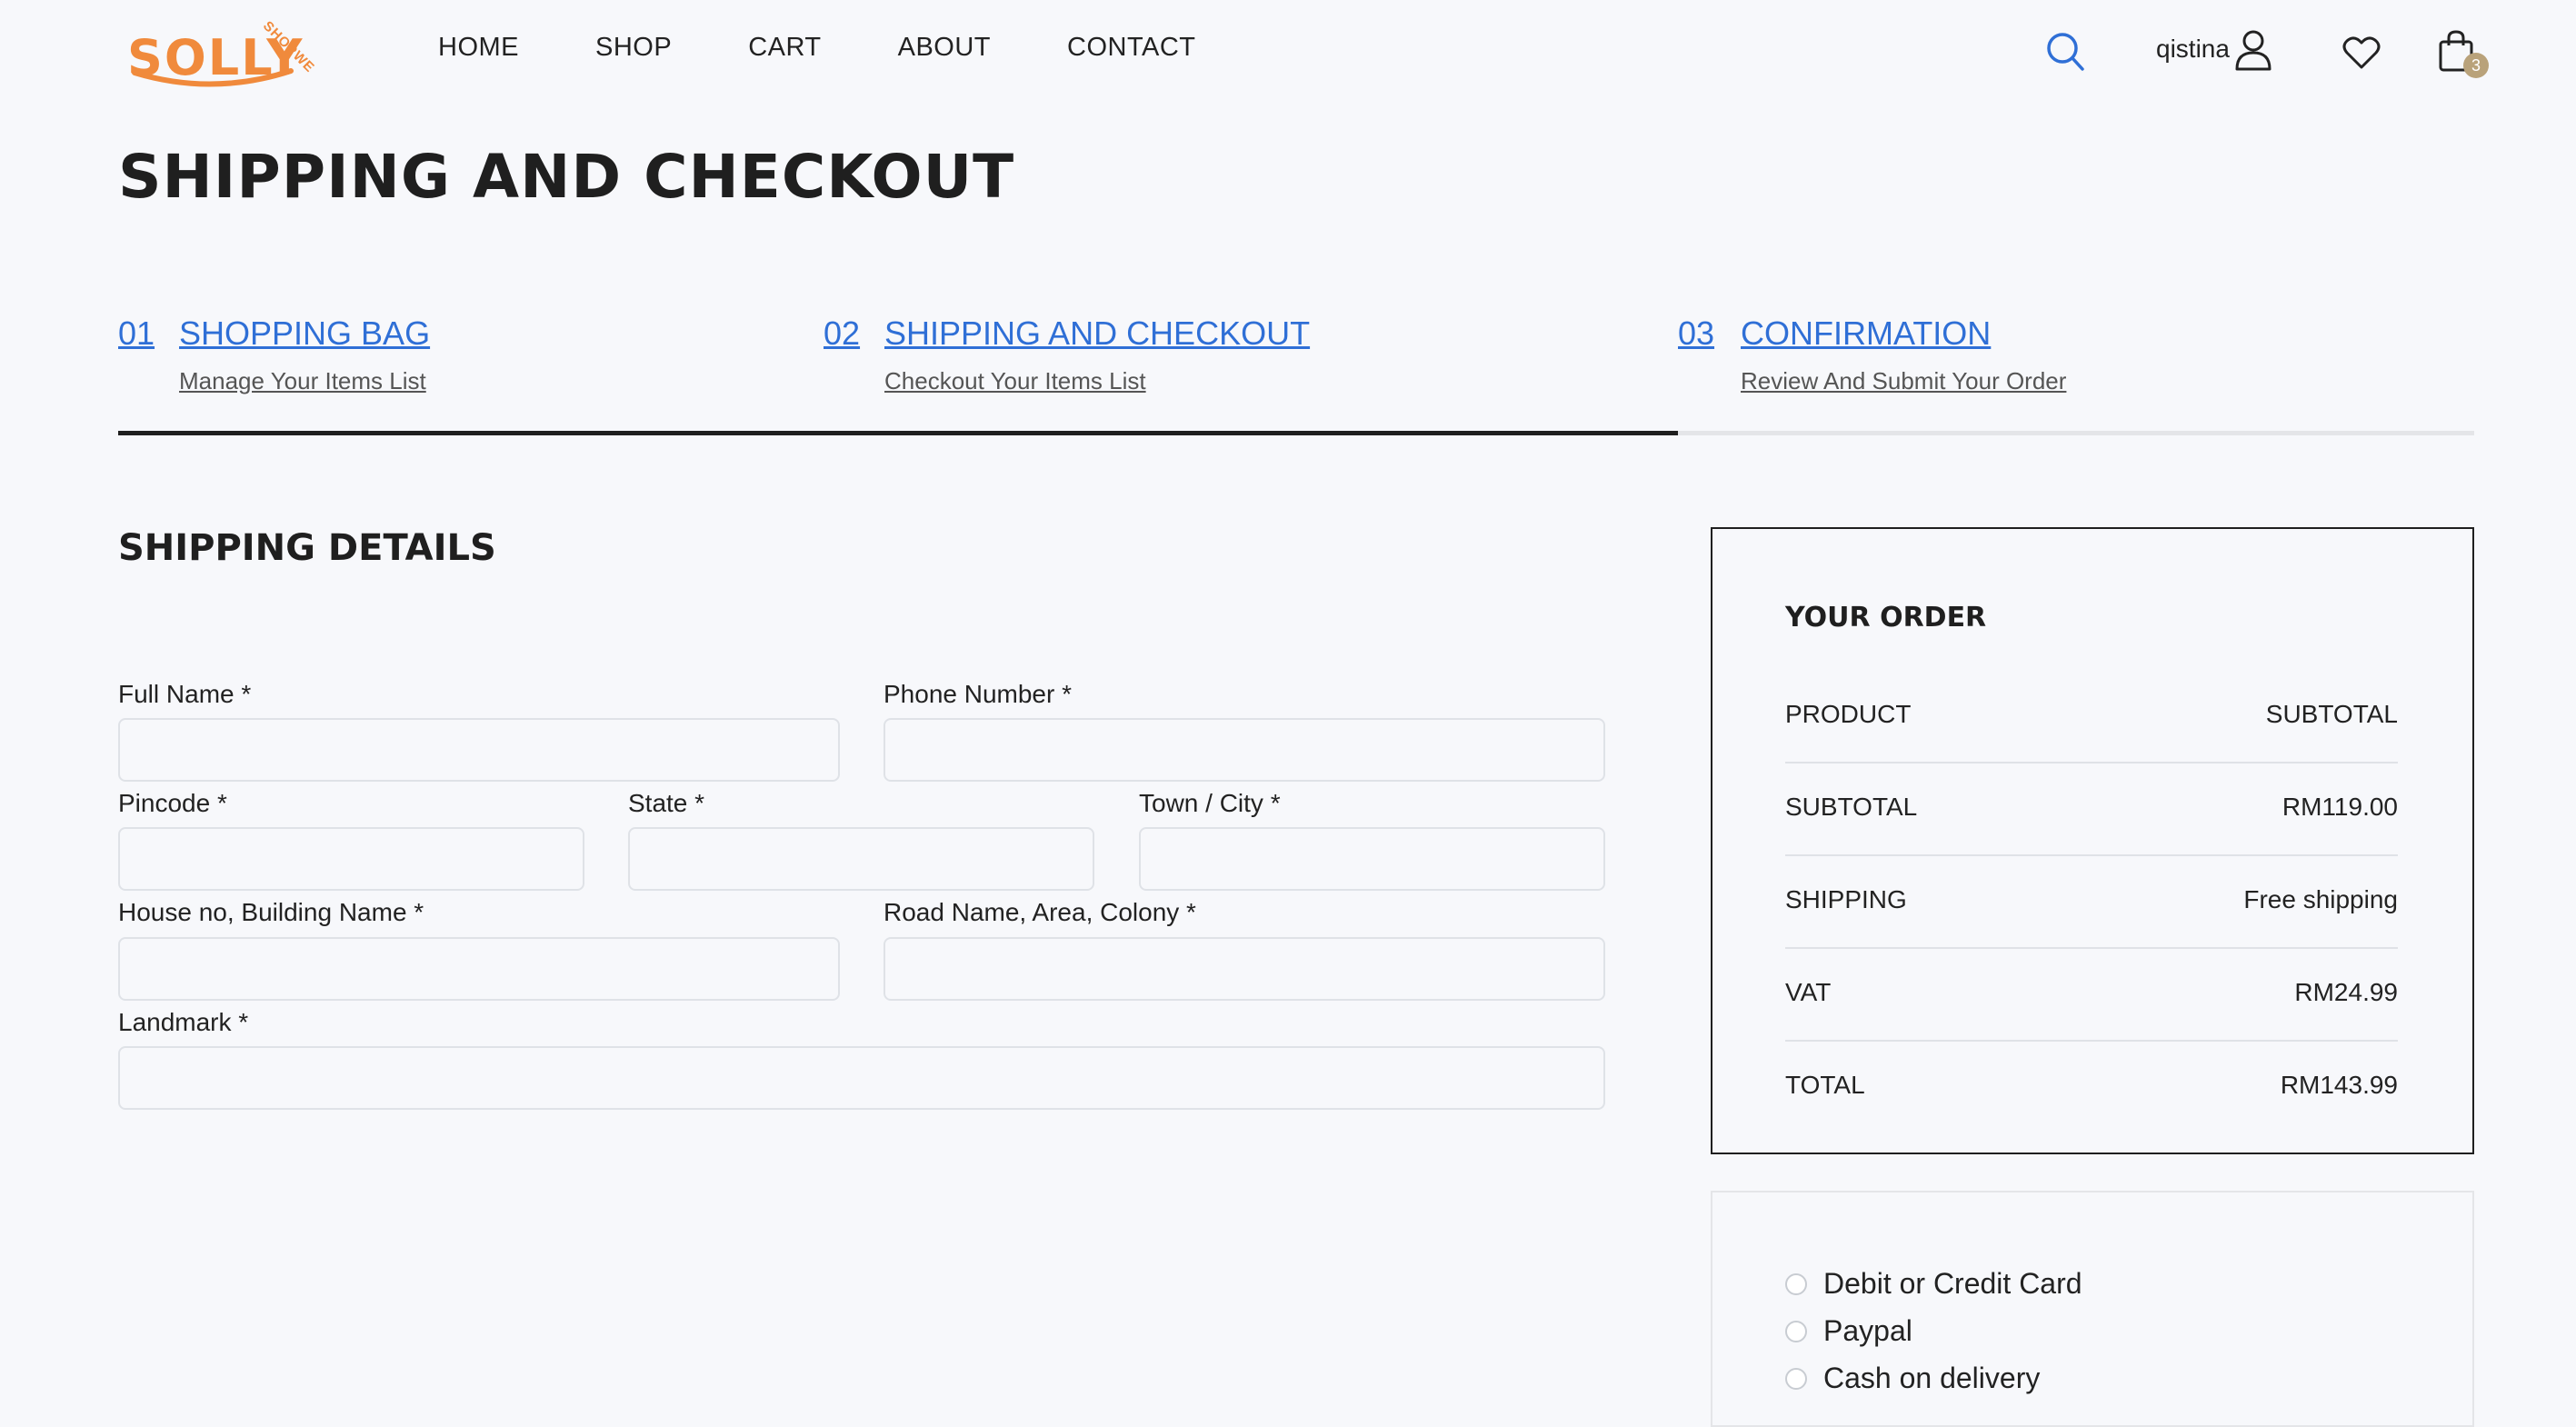 The image size is (2576, 1427). I want to click on brand-logo: SOLLY SHOPWE, so click(224, 54).